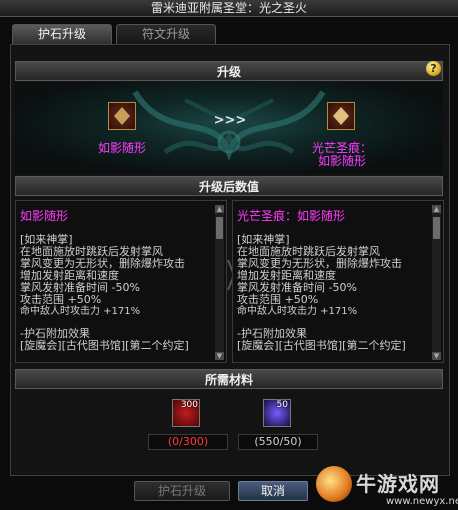 Image resolution: width=458 pixels, height=510 pixels. I want to click on after-values-header: 升级后数值, so click(229, 186).